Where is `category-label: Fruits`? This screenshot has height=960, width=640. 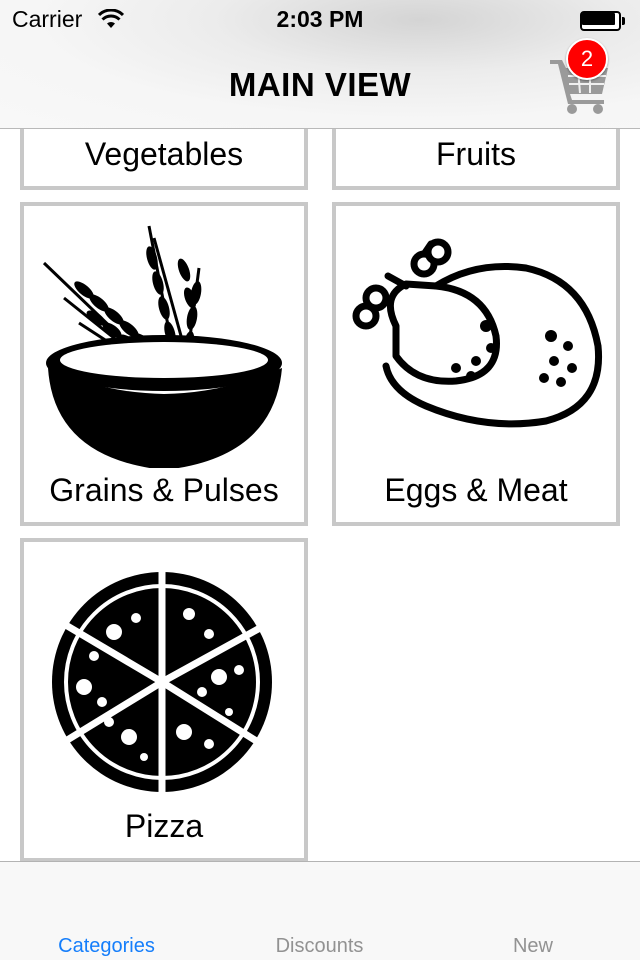
category-label: Fruits is located at coordinates (476, 154).